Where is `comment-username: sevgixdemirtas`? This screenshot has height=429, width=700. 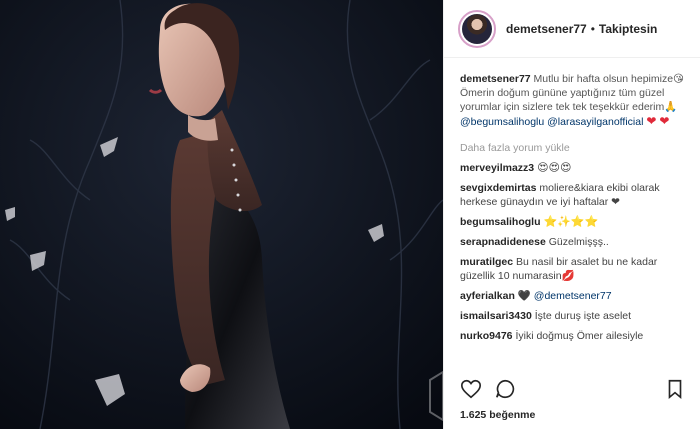 comment-username: sevgixdemirtas is located at coordinates (498, 188).